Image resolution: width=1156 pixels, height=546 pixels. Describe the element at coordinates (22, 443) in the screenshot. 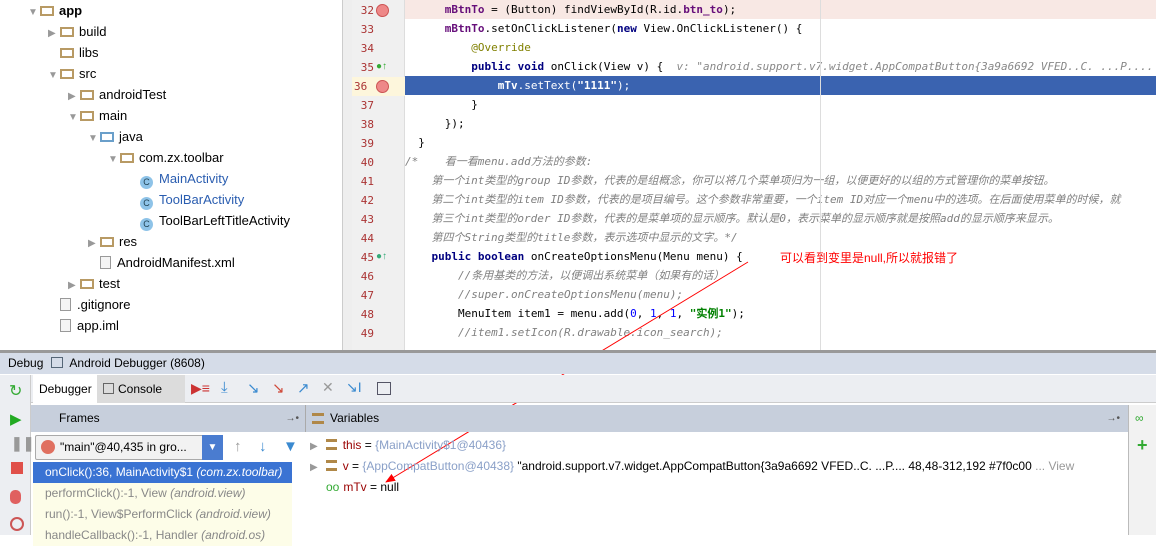

I see `pause-icon: ❚❚` at that location.